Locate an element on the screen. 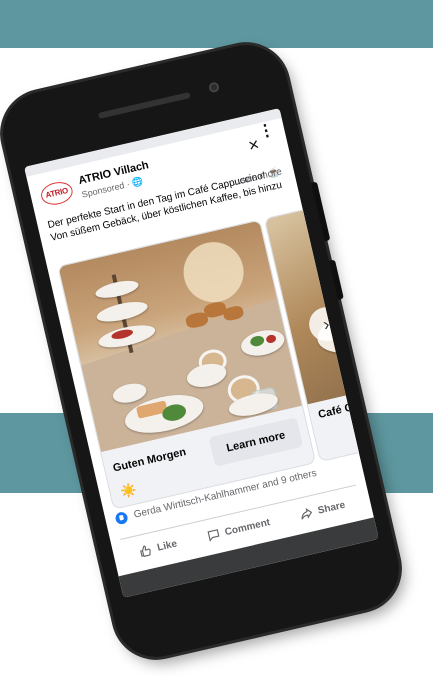 This screenshot has height=677, width=433. comment-label: Comment is located at coordinates (247, 527).